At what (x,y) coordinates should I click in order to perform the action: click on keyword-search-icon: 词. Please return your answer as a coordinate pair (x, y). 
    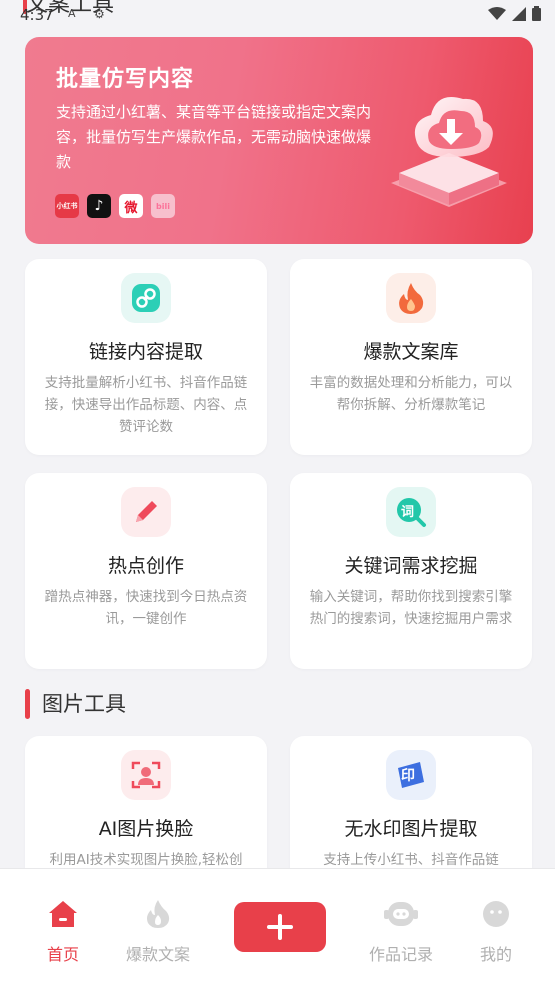
    Looking at the image, I should click on (411, 512).